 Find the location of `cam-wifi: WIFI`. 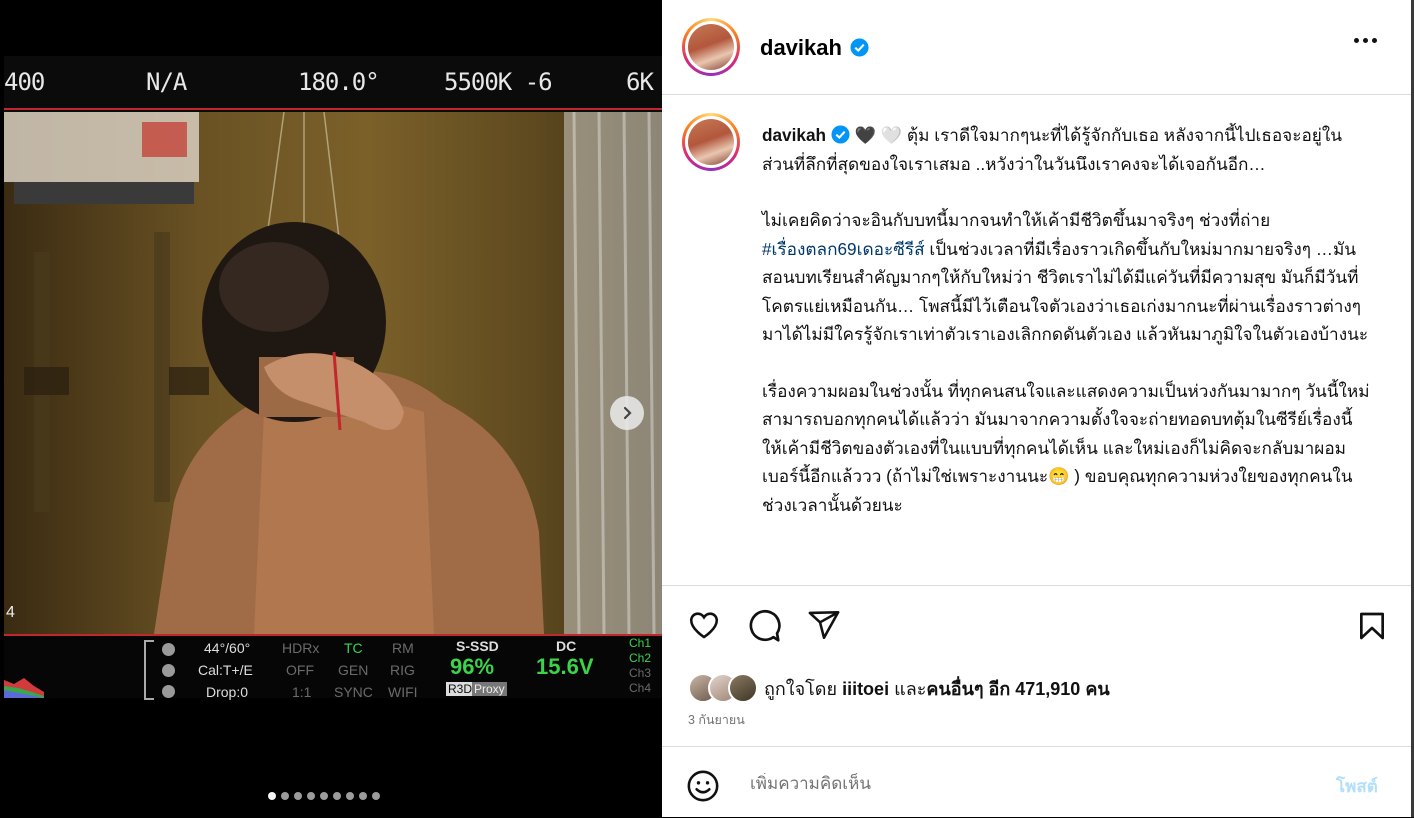

cam-wifi: WIFI is located at coordinates (403, 692).